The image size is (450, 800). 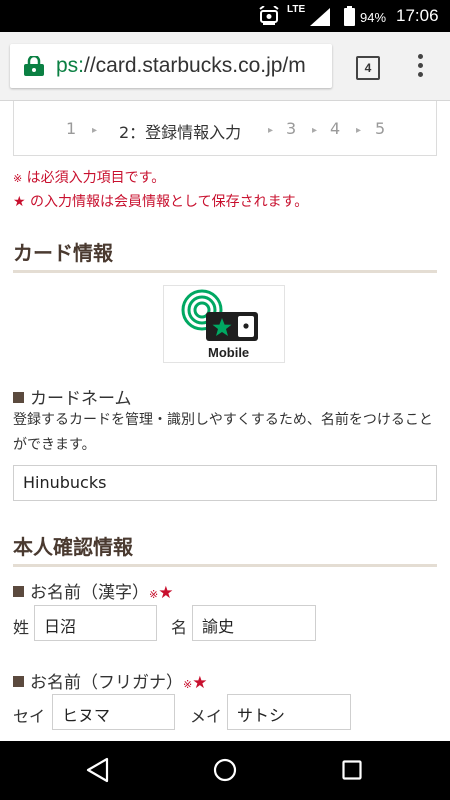 I want to click on back-icon, so click(x=98, y=770).